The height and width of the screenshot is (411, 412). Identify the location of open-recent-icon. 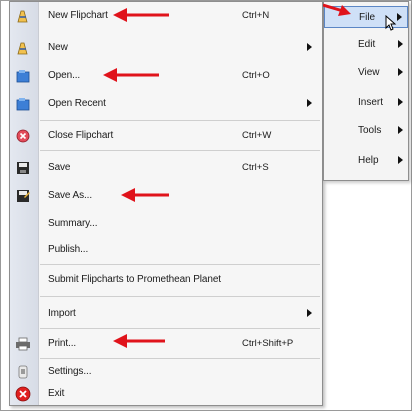
(23, 104).